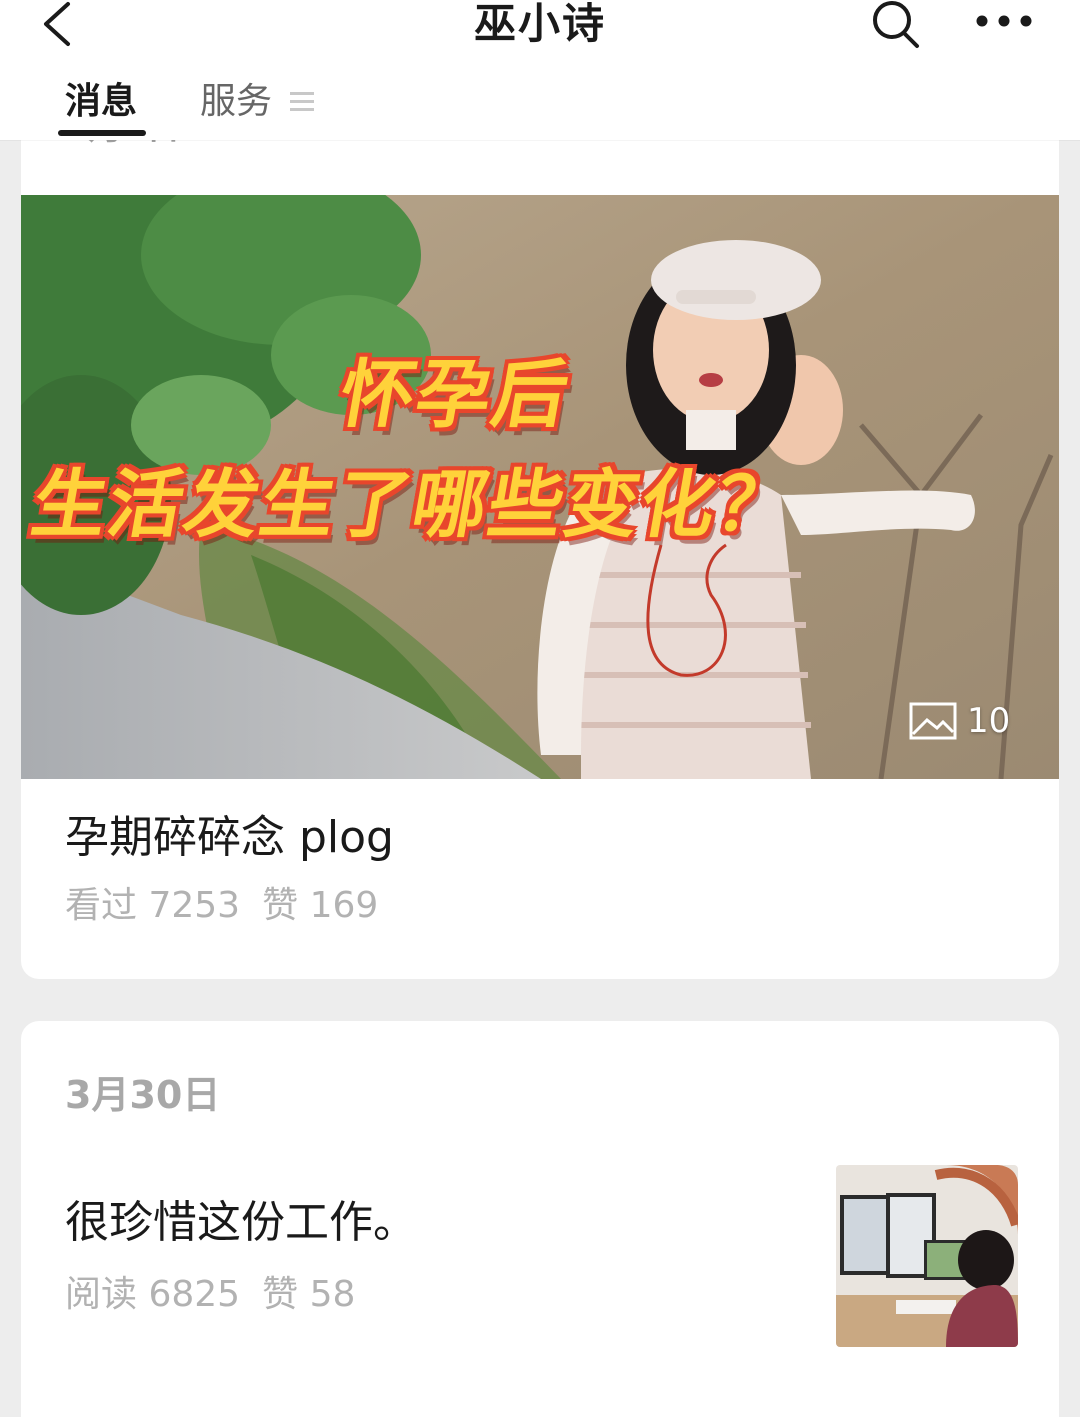 The height and width of the screenshot is (1417, 1080). I want to click on post-title: 孕期碎碎念 plog, so click(229, 838).